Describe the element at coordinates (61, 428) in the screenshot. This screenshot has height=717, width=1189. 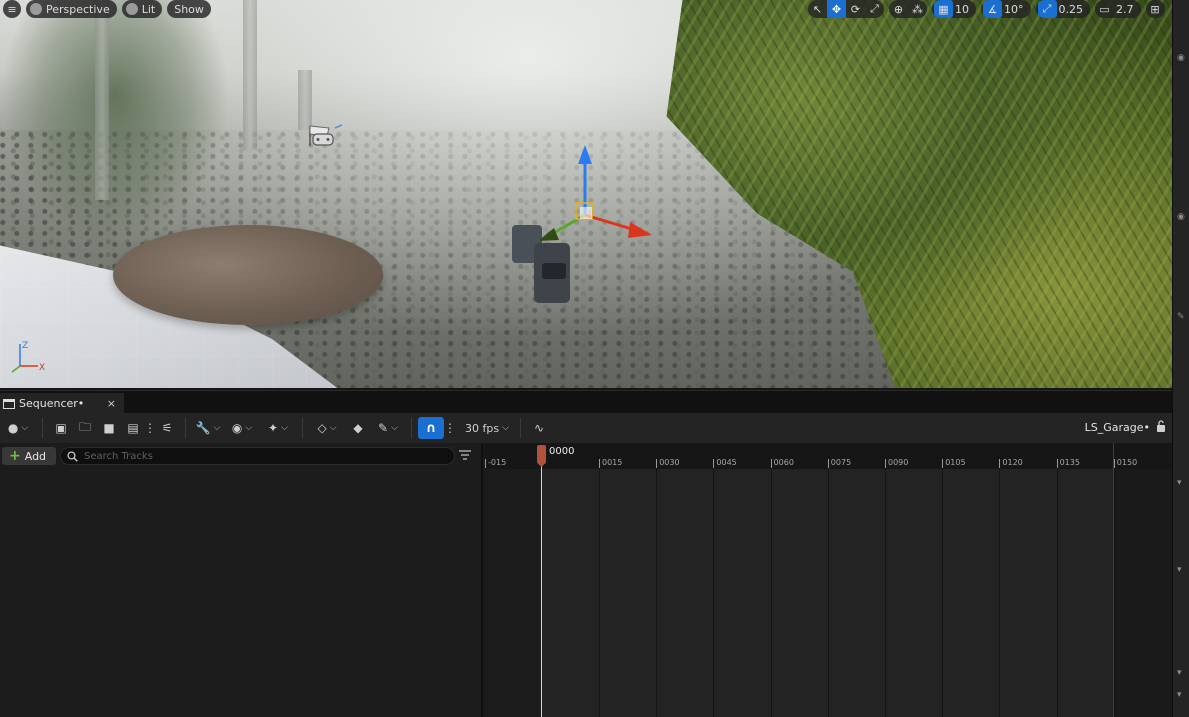
I see `save-sequence-button: ▣` at that location.